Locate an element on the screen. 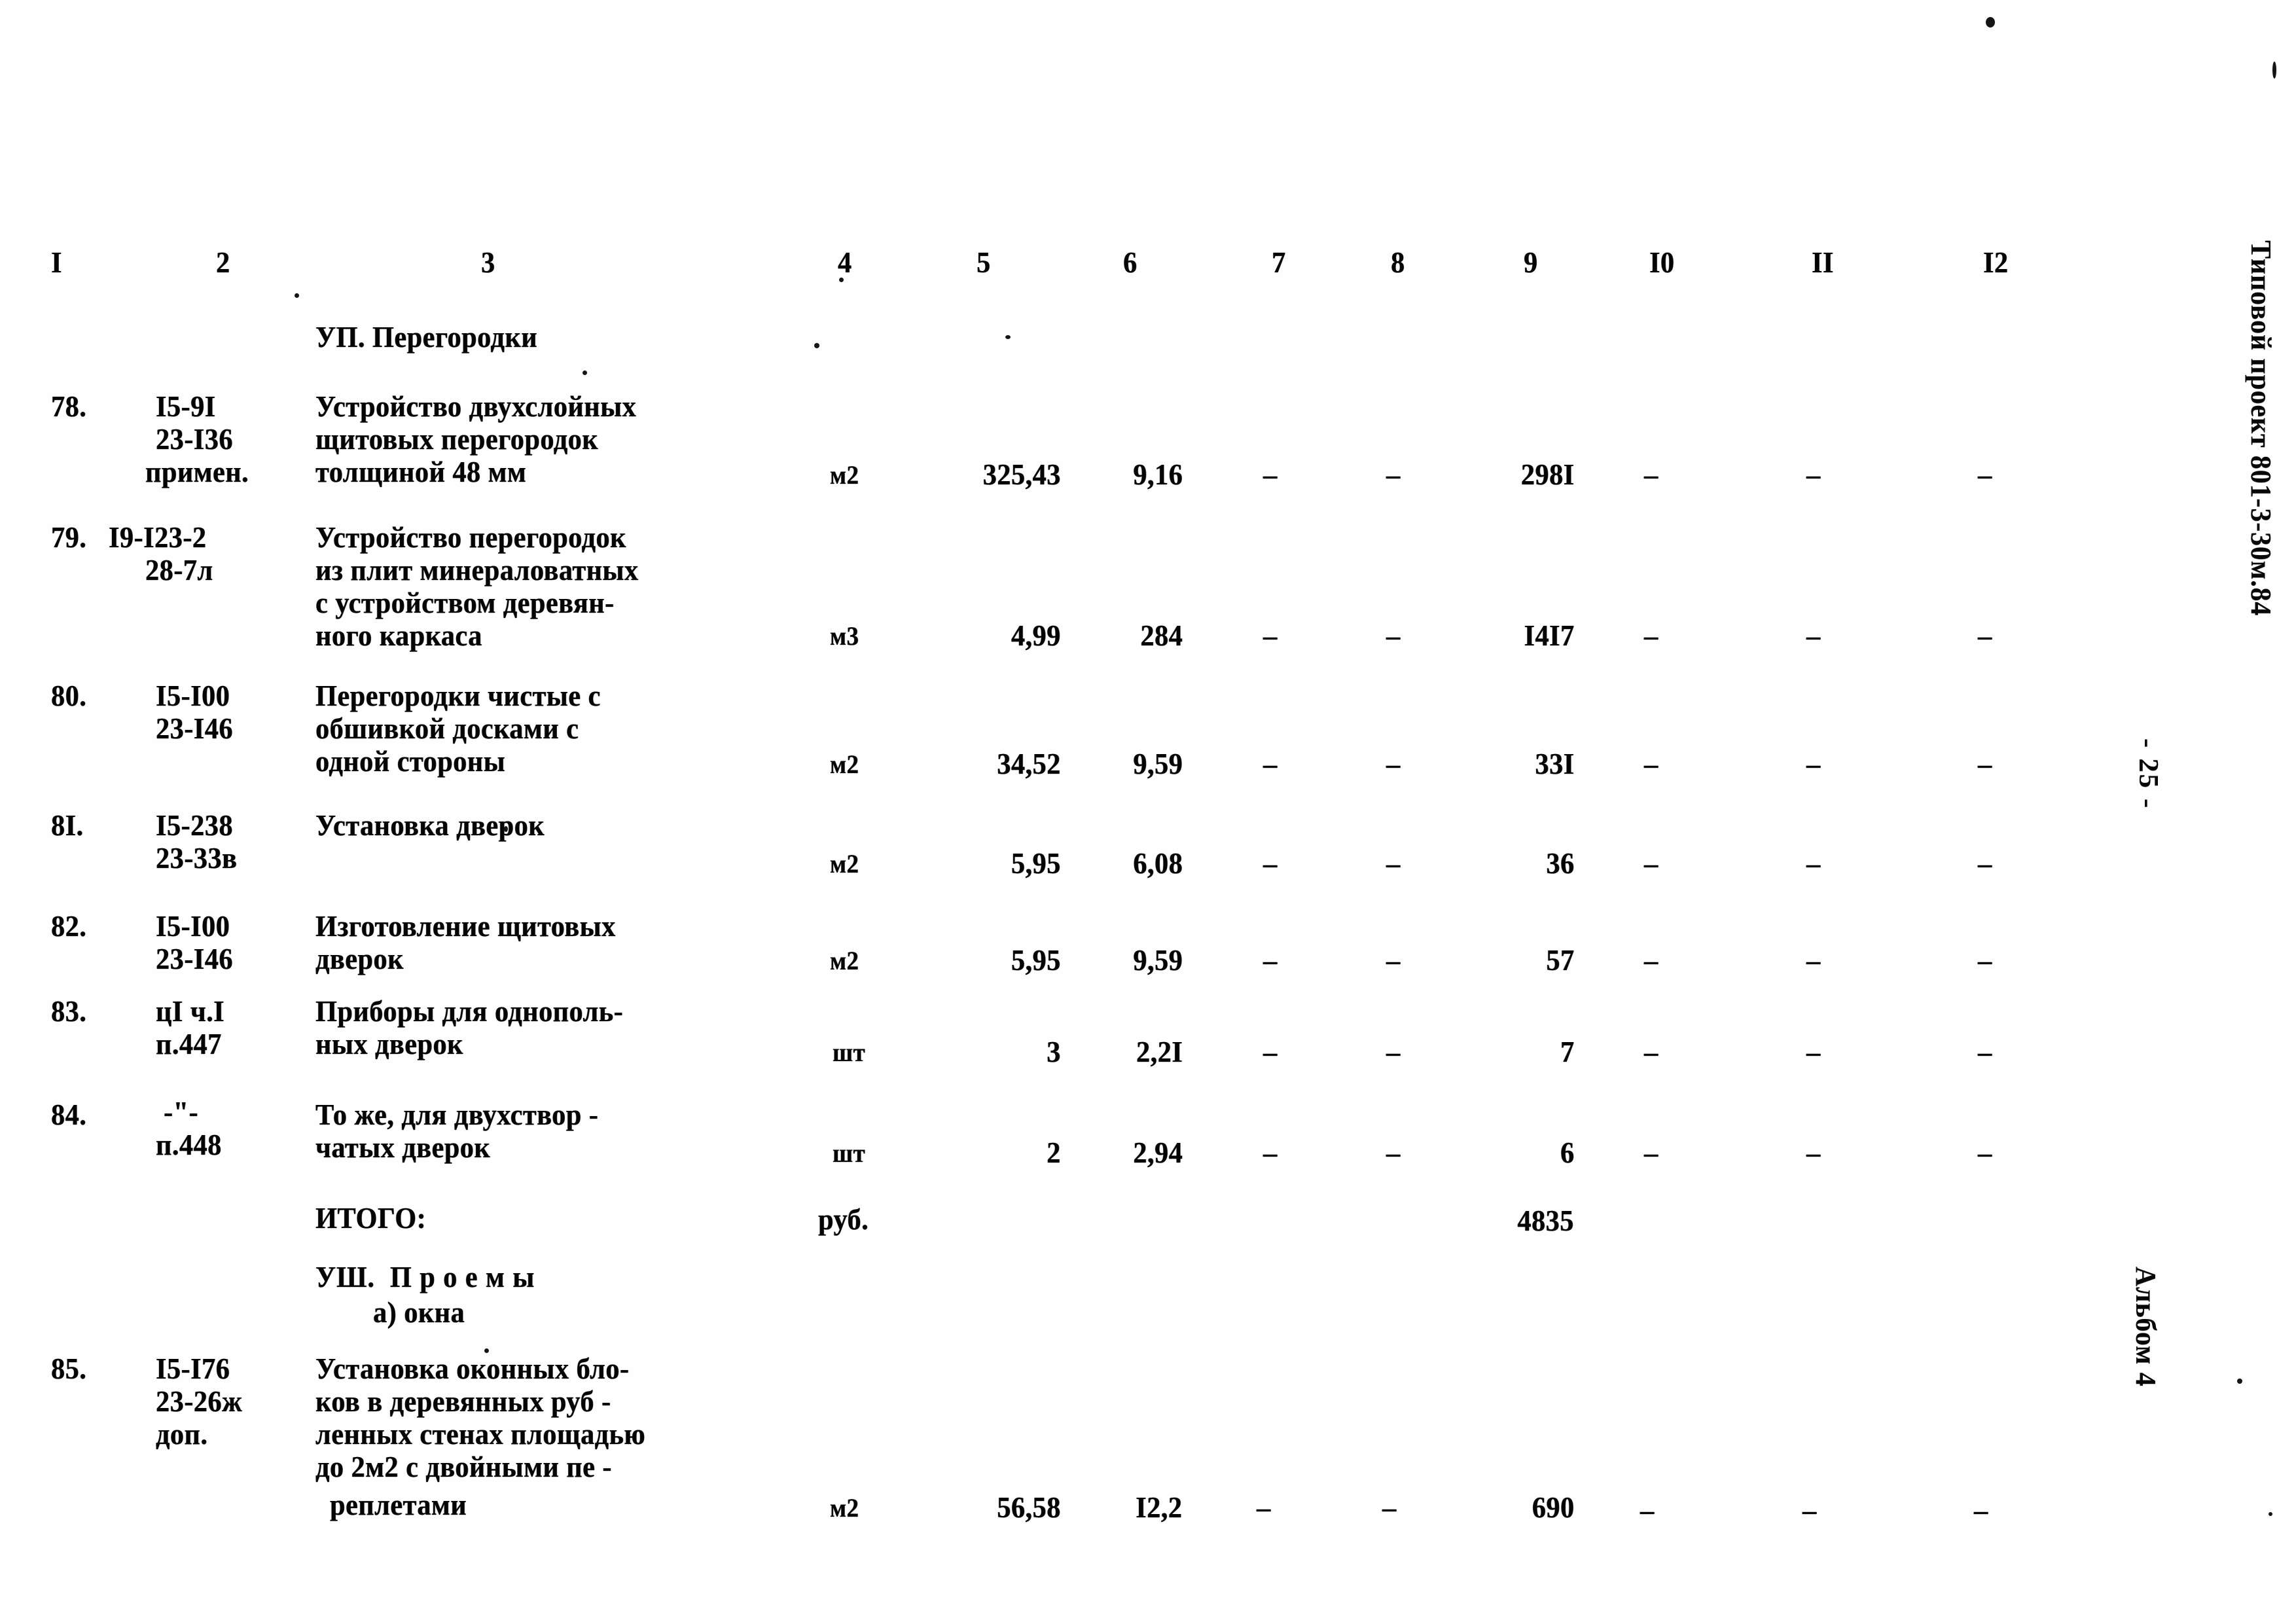 Image resolution: width=2296 pixels, height=1624 pixels. column-header-2: 2 is located at coordinates (223, 262).